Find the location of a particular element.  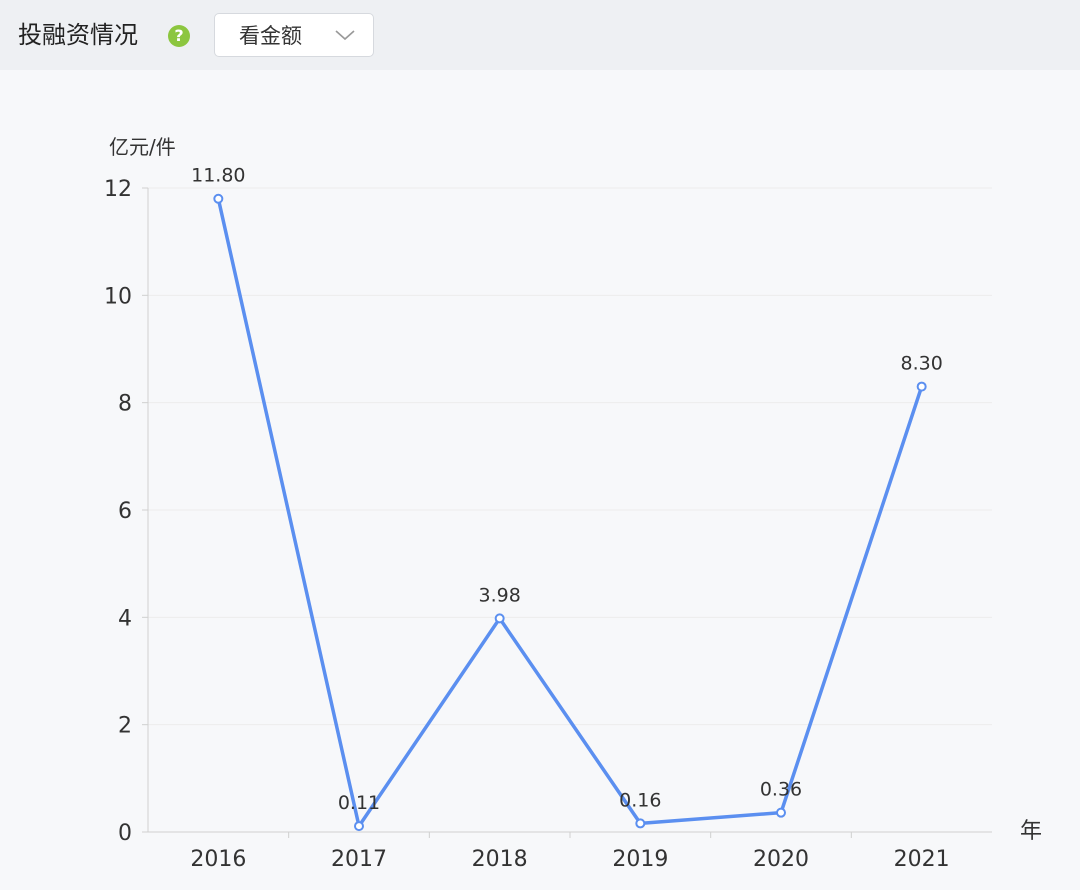

x-tick-label: 2018 is located at coordinates (500, 859).